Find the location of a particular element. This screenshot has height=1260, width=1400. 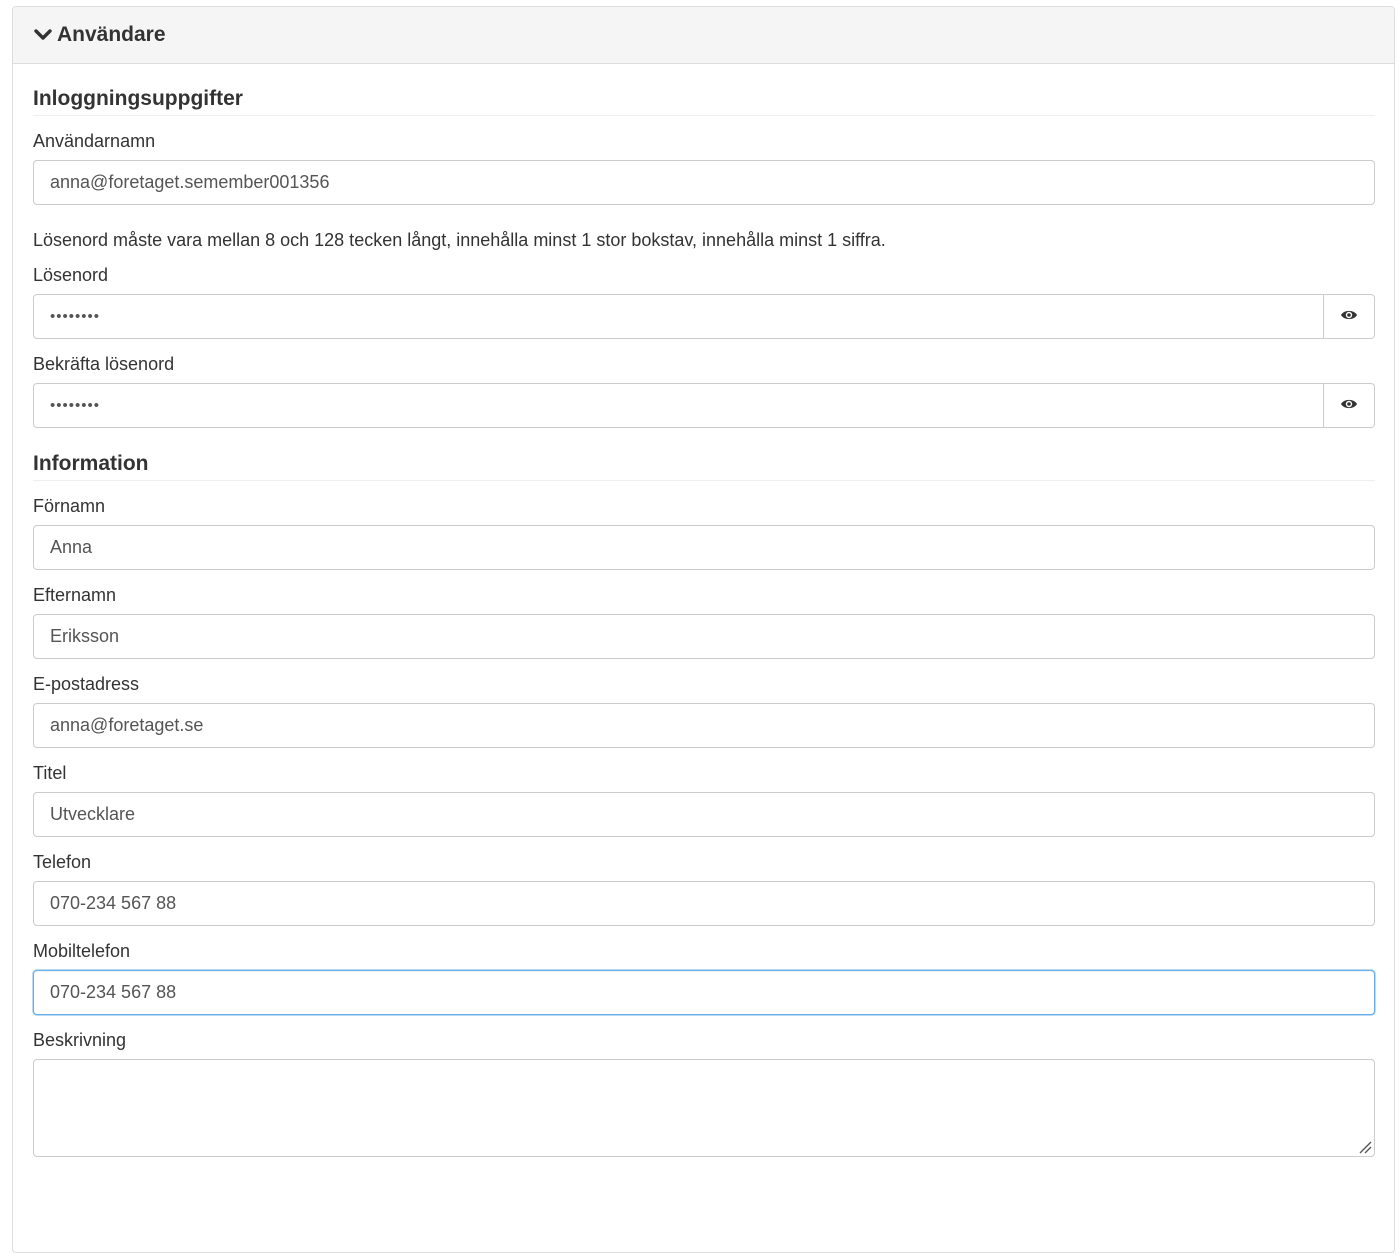

last-name-input is located at coordinates (704, 636).